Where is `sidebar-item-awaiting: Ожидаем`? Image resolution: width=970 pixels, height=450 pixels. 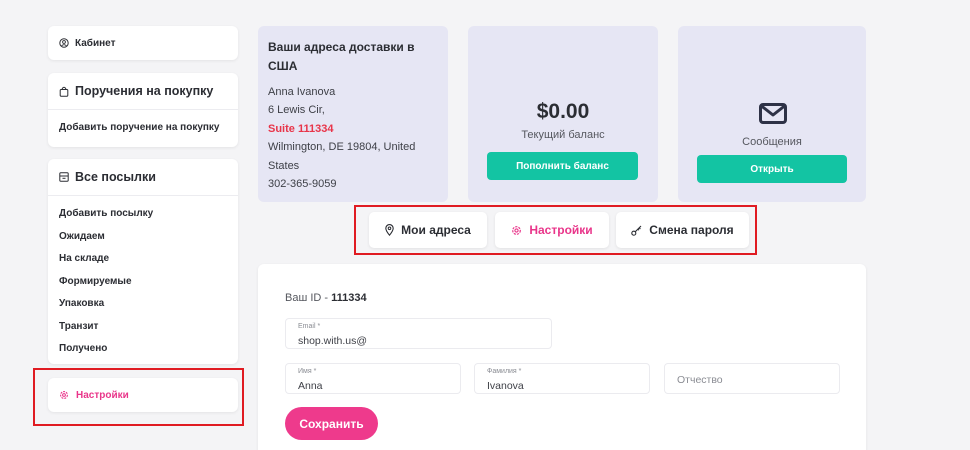 sidebar-item-awaiting: Ожидаем is located at coordinates (143, 237).